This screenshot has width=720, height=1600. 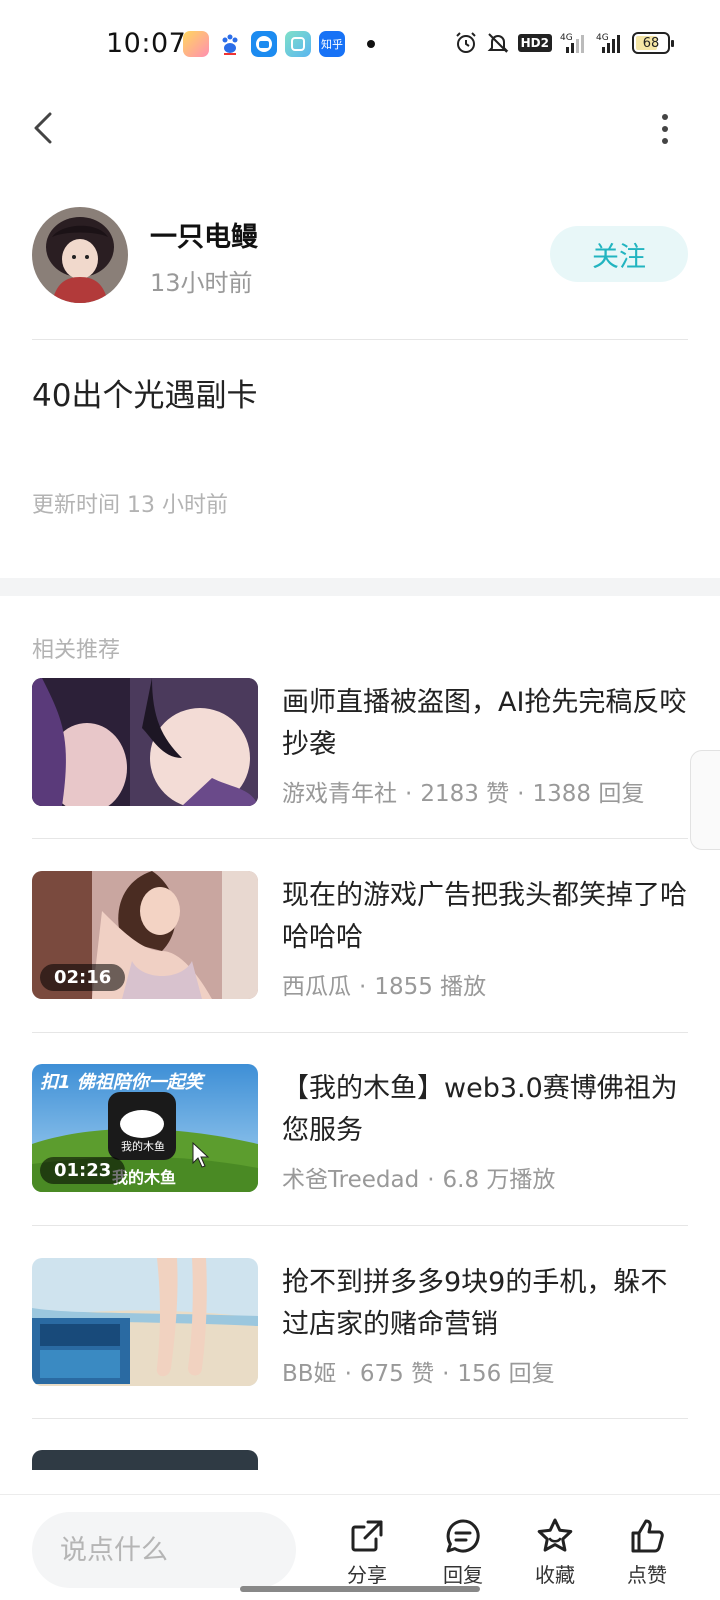 I want to click on follow-button: 关注, so click(x=619, y=254).